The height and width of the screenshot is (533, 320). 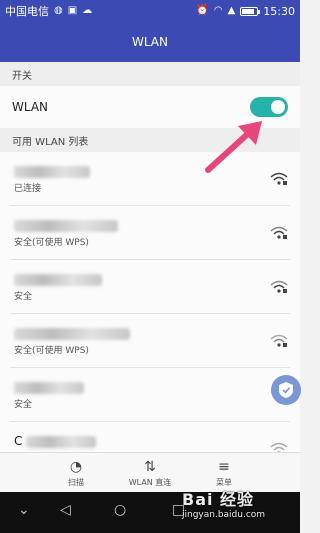 I want to click on section-header-switch: 开关, so click(x=150, y=74).